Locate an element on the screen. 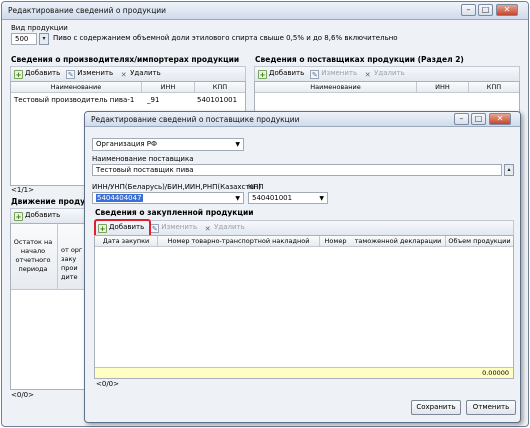 This screenshot has width=530, height=428. kpp-value: 540401001 is located at coordinates (272, 198).